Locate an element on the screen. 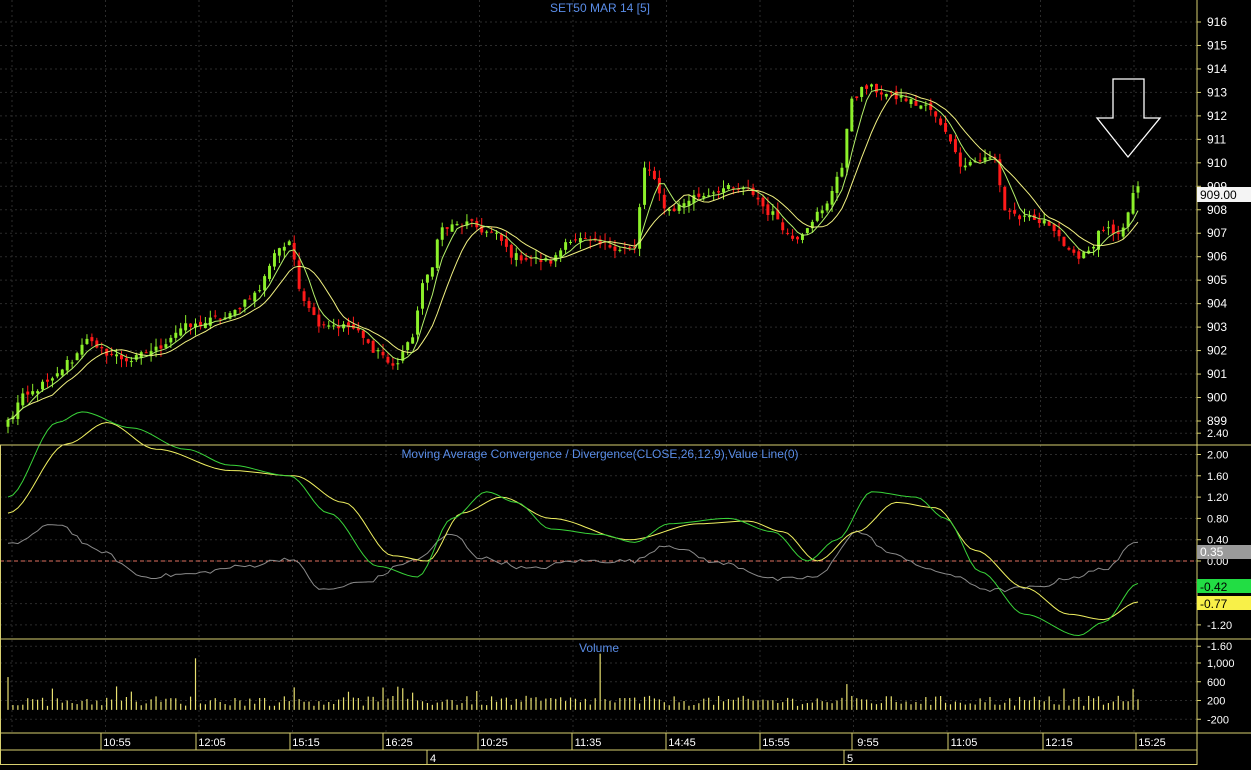 The height and width of the screenshot is (770, 1251). day-tick-label: 5 is located at coordinates (850, 759).